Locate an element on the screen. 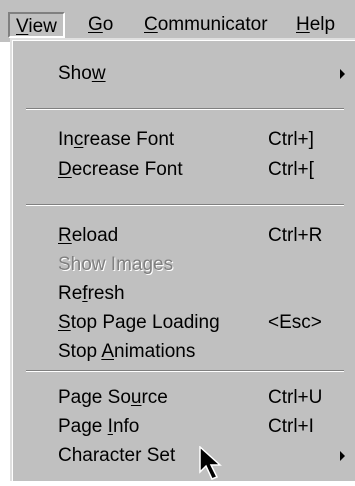  menu-item-page-info-shortcut: Ctrl+I is located at coordinates (291, 426).